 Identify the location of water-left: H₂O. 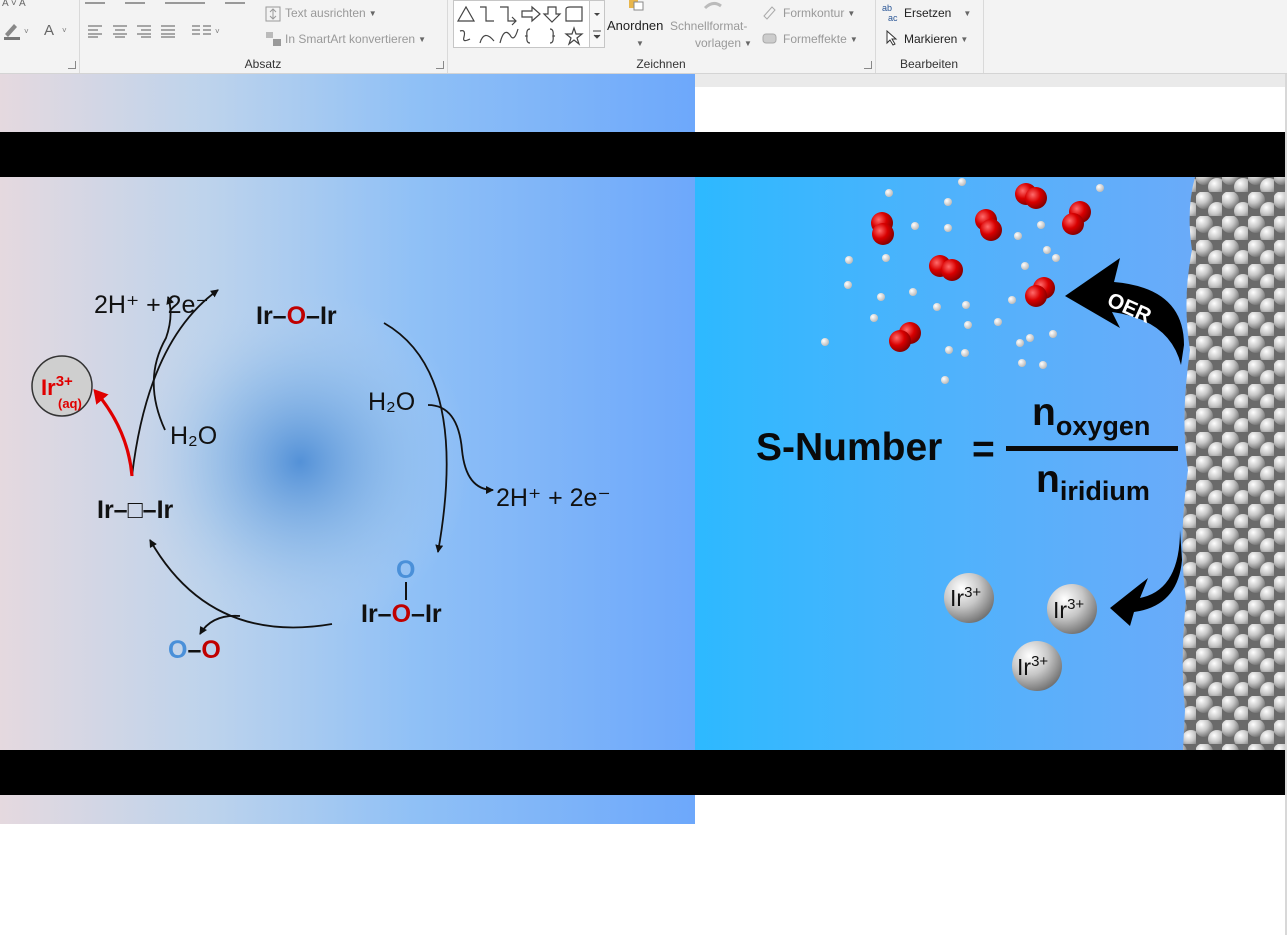
(193, 436).